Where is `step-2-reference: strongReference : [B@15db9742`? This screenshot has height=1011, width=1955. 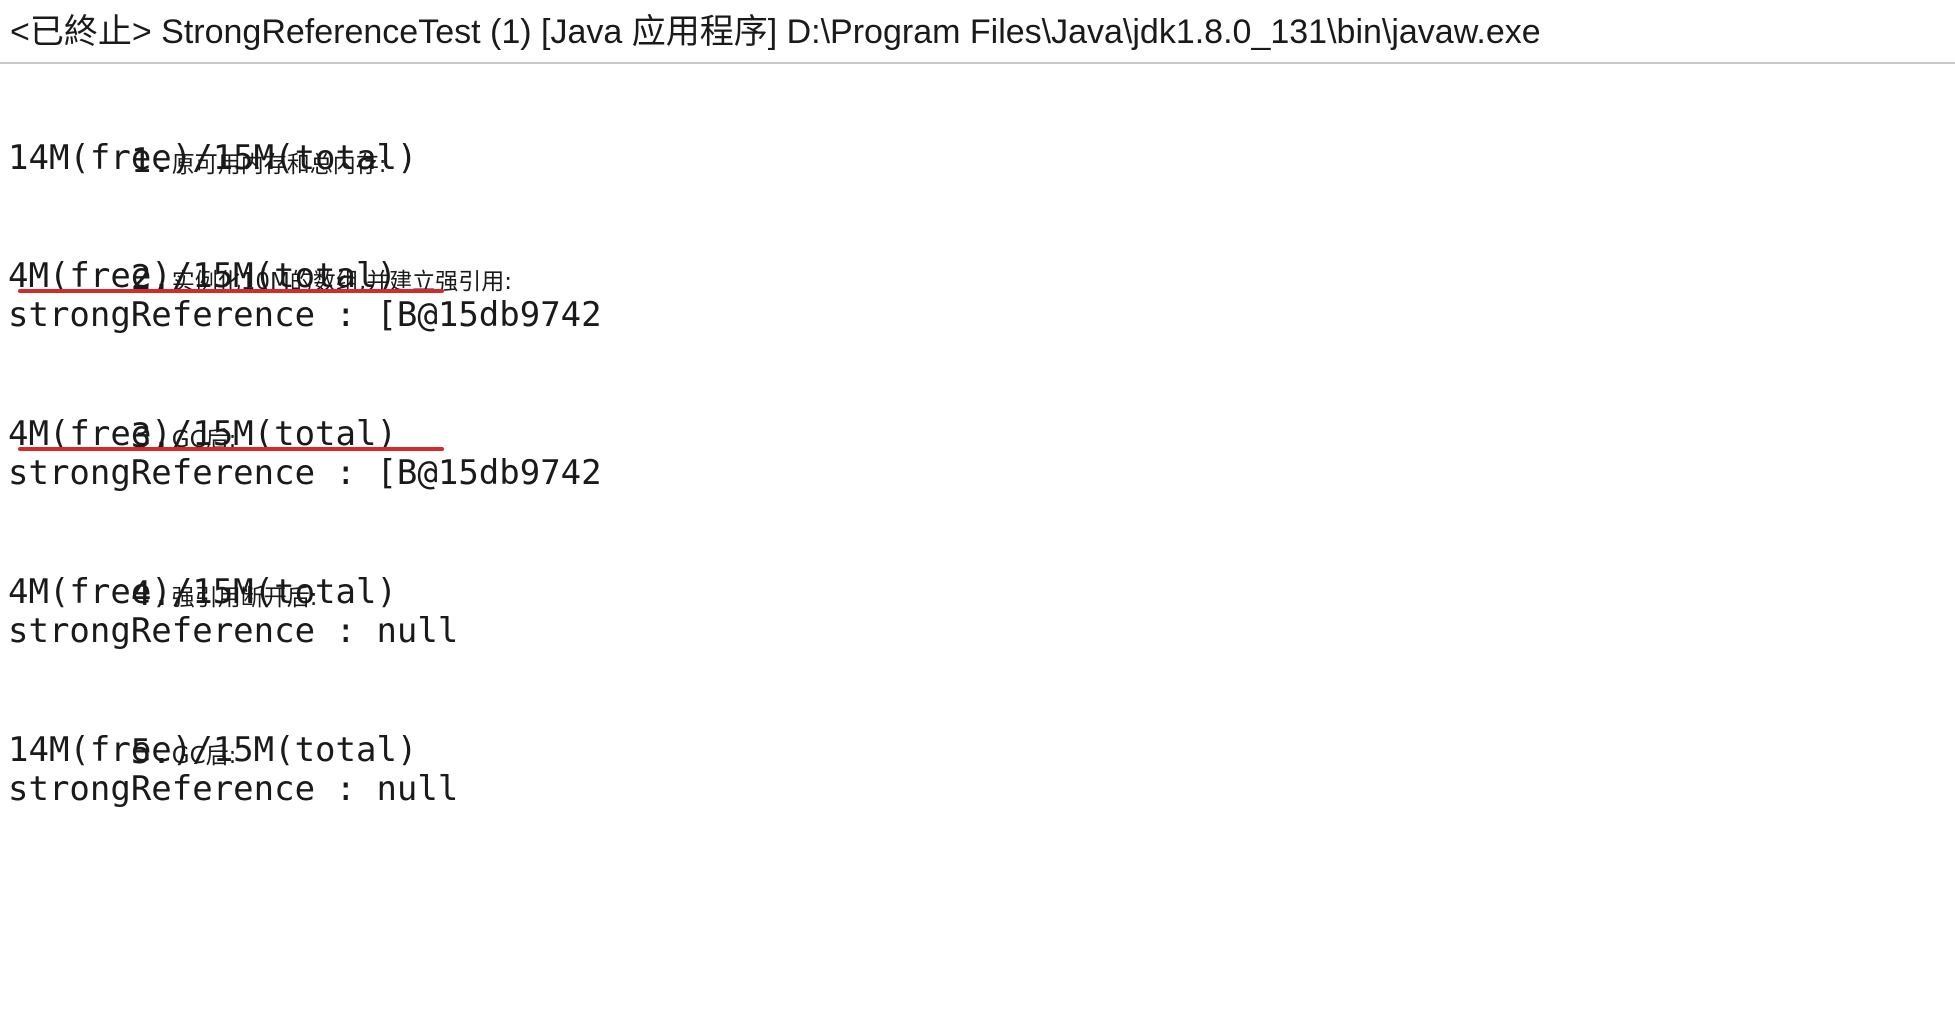
step-2-reference: strongReference : [B@15db9742 is located at coordinates (305, 315).